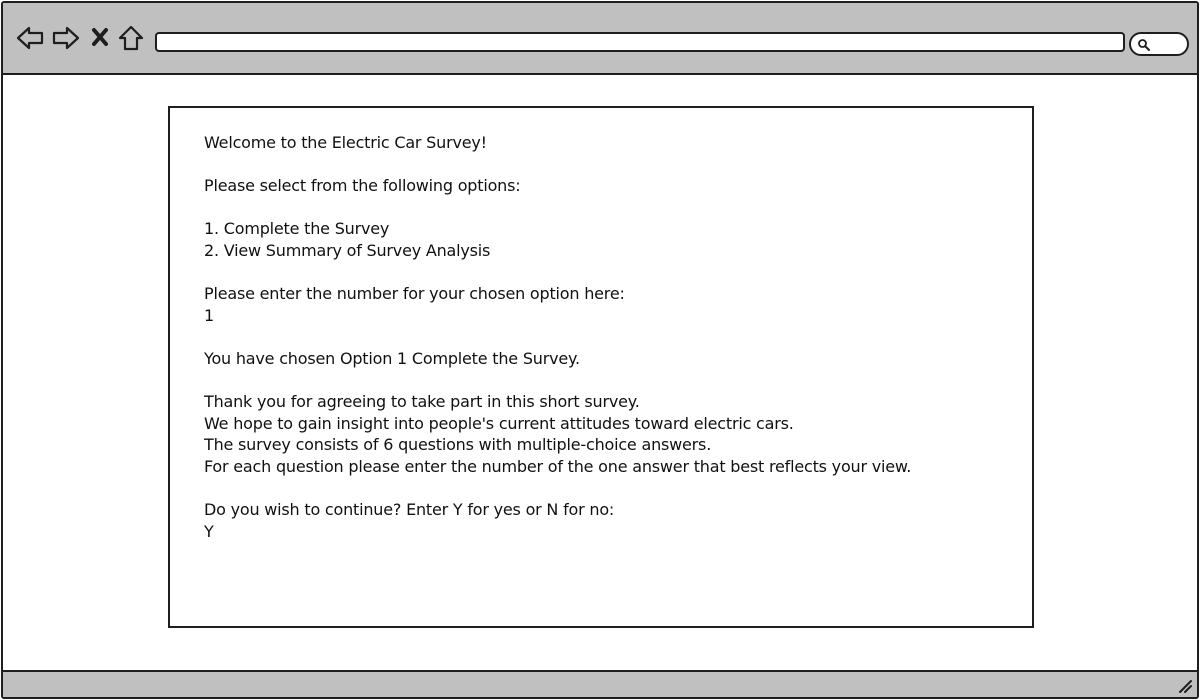 The image size is (1200, 700). Describe the element at coordinates (131, 38) in the screenshot. I see `home-icon` at that location.